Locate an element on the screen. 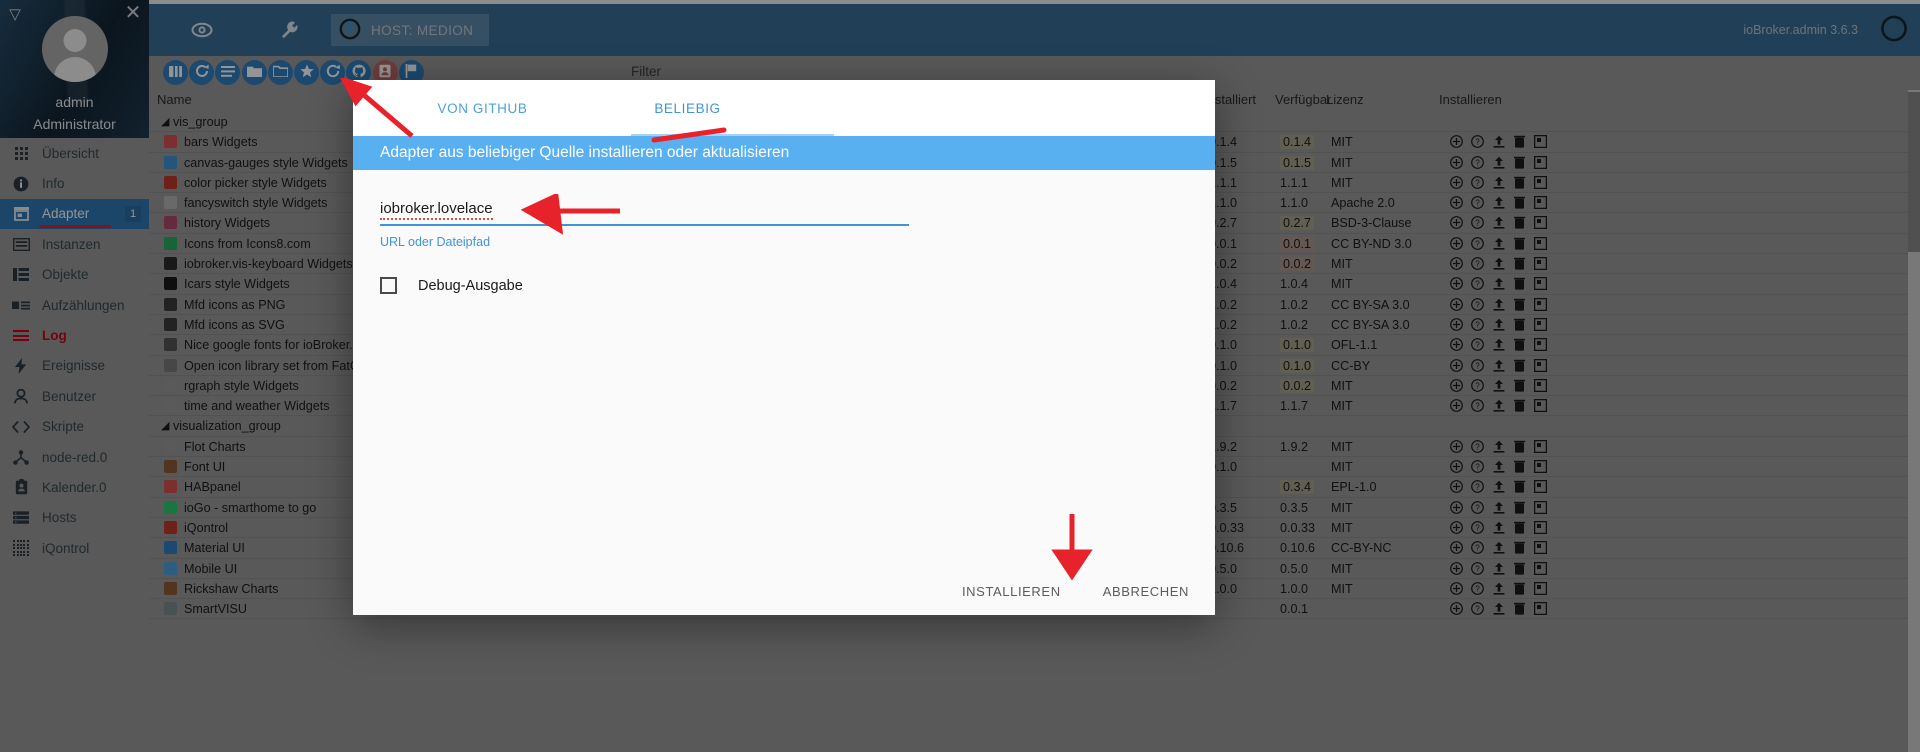 This screenshot has width=1920, height=752. install-button: INSTALLIEREN is located at coordinates (1011, 591).